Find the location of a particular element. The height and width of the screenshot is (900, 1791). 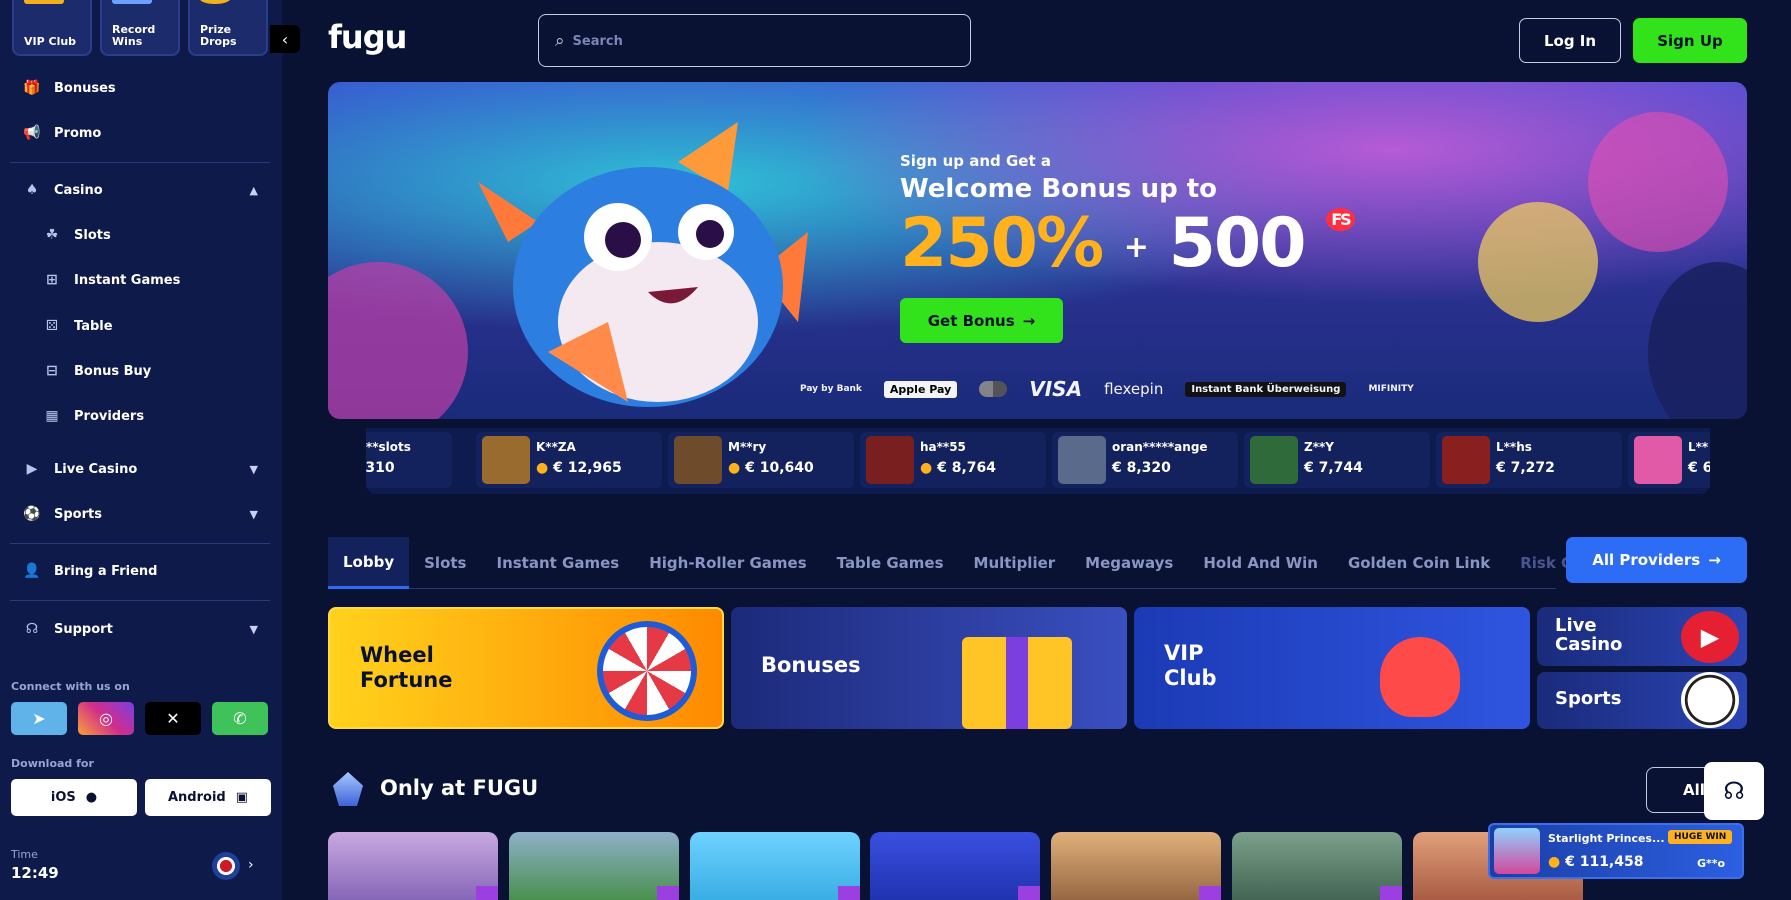

tab-megaways: Megaways is located at coordinates (1129, 563).